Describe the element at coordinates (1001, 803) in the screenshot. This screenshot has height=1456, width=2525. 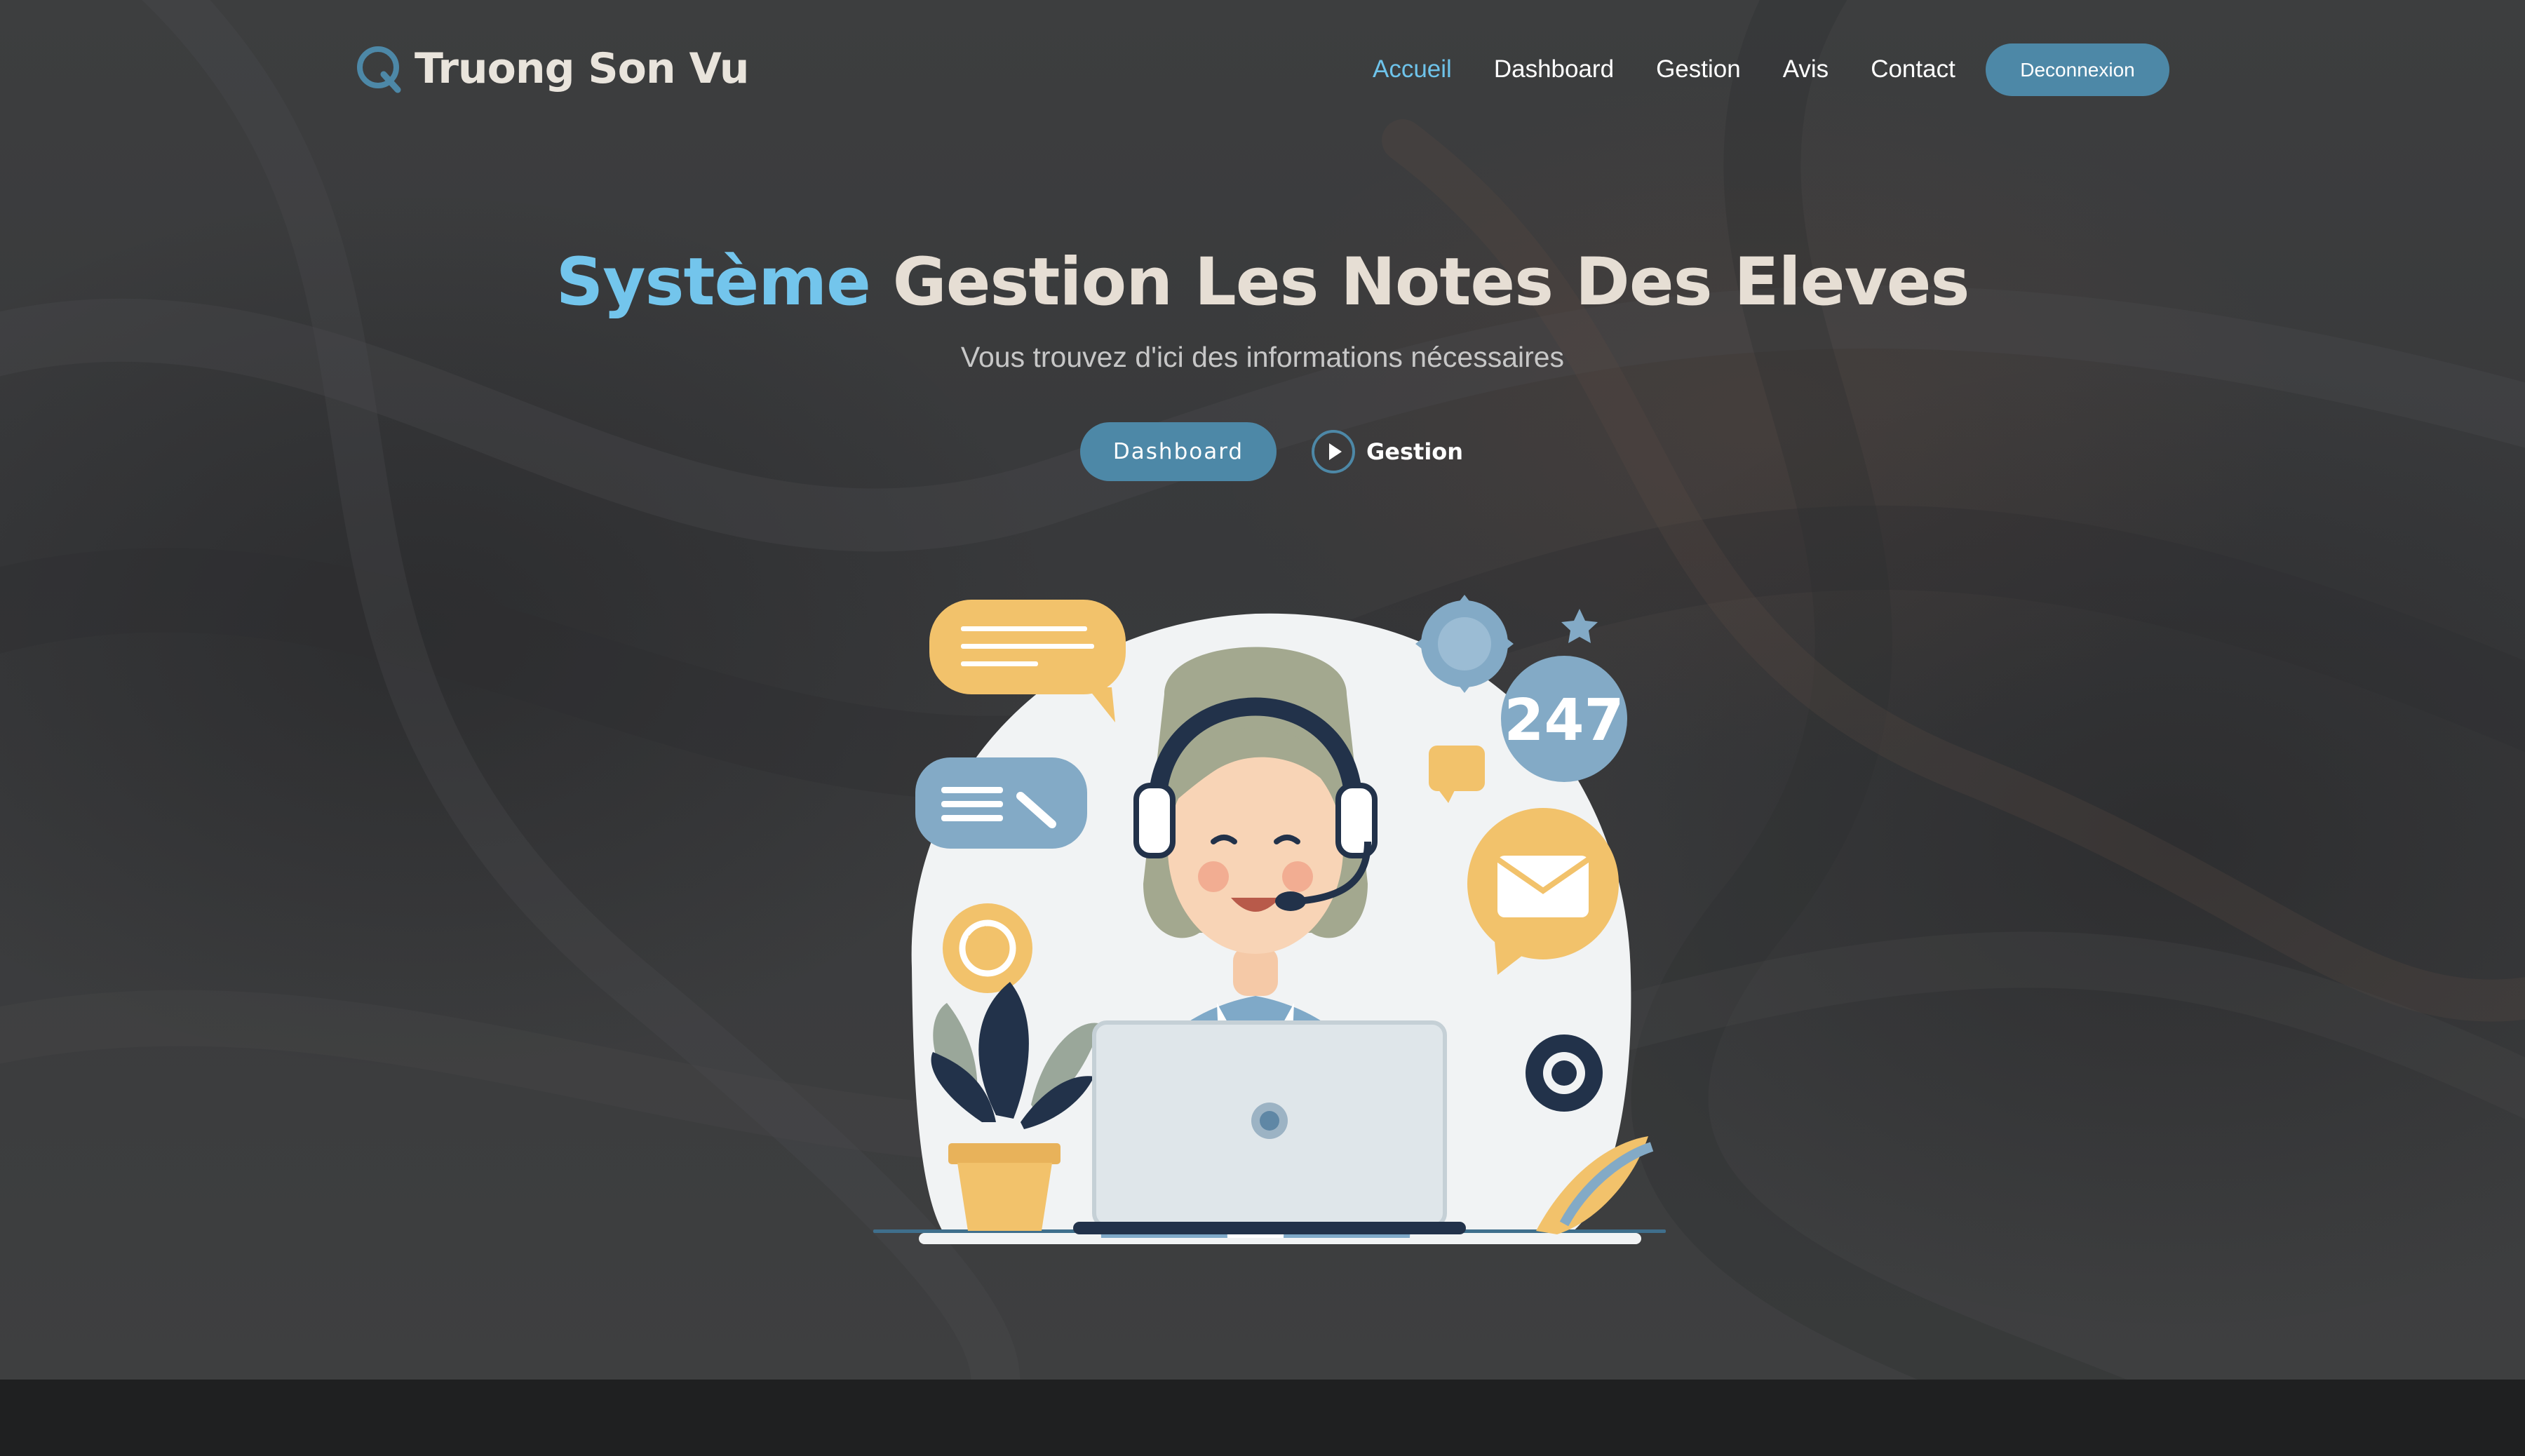
I see `chat-bubble-icon` at that location.